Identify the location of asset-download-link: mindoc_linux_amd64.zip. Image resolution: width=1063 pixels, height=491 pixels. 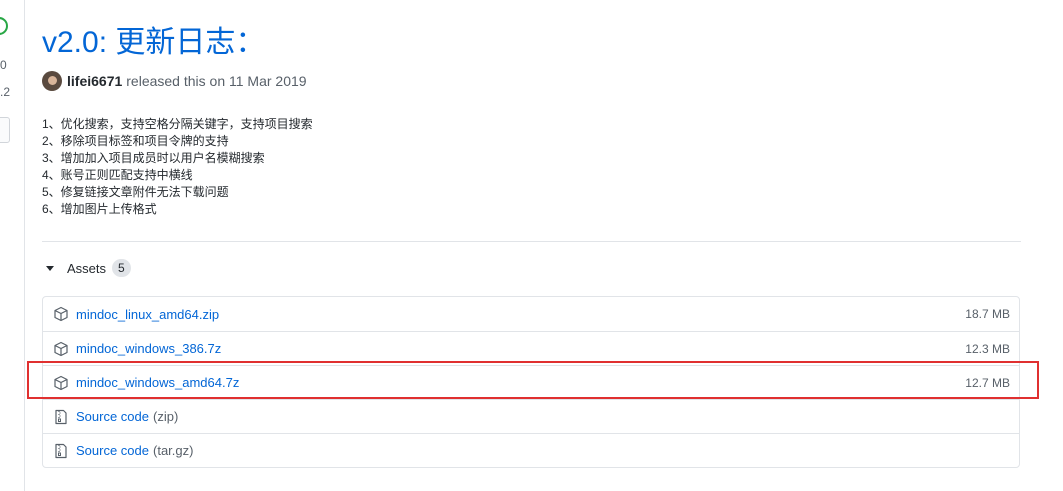
(147, 314).